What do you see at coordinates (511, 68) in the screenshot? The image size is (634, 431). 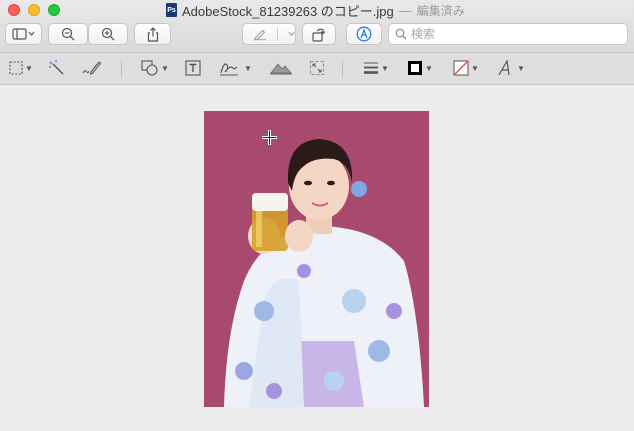 I see `text-style-tool: ▼` at bounding box center [511, 68].